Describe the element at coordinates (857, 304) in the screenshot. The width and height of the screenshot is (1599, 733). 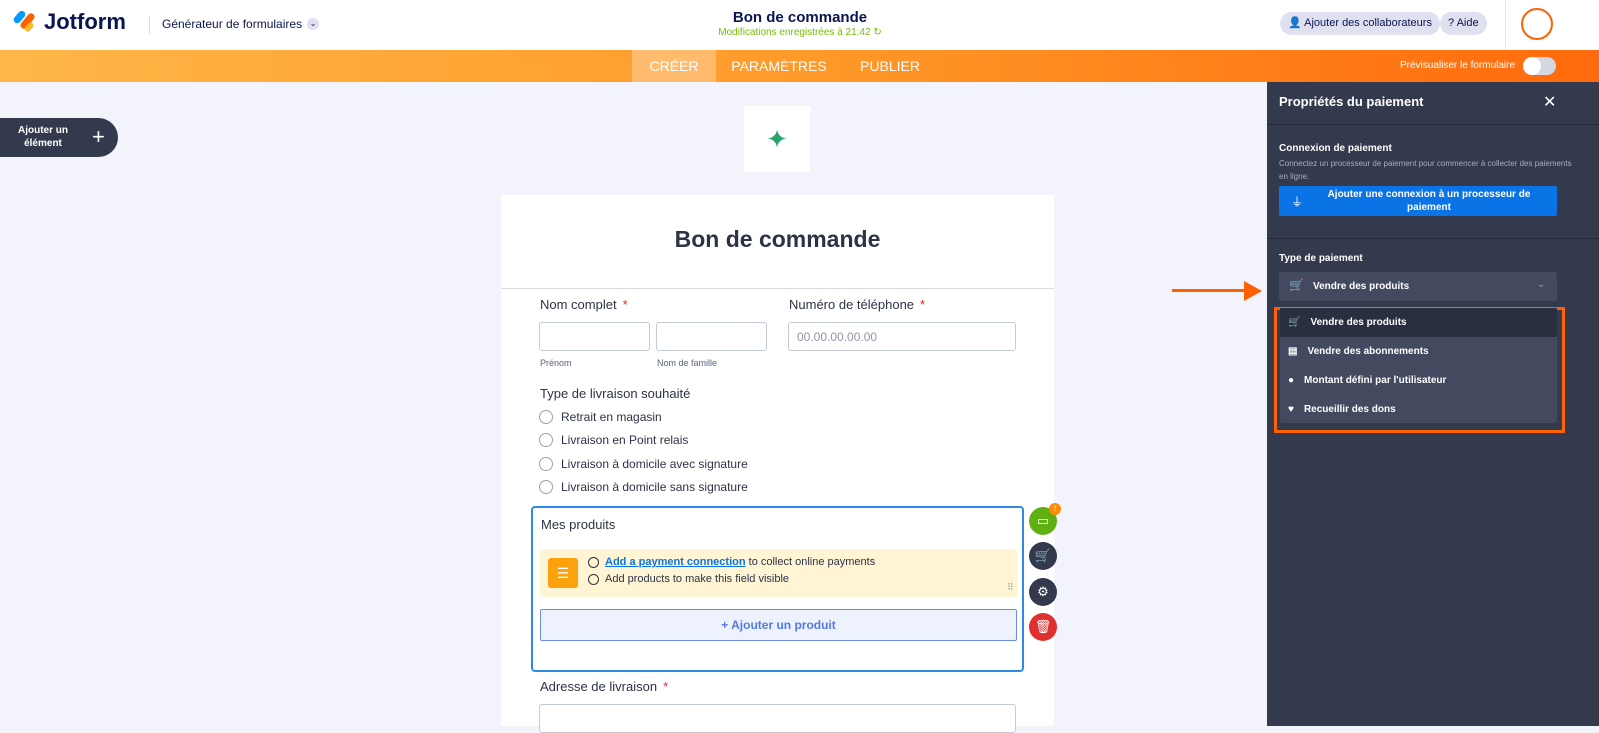
I see `phone-label: Numéro de téléphone *` at that location.